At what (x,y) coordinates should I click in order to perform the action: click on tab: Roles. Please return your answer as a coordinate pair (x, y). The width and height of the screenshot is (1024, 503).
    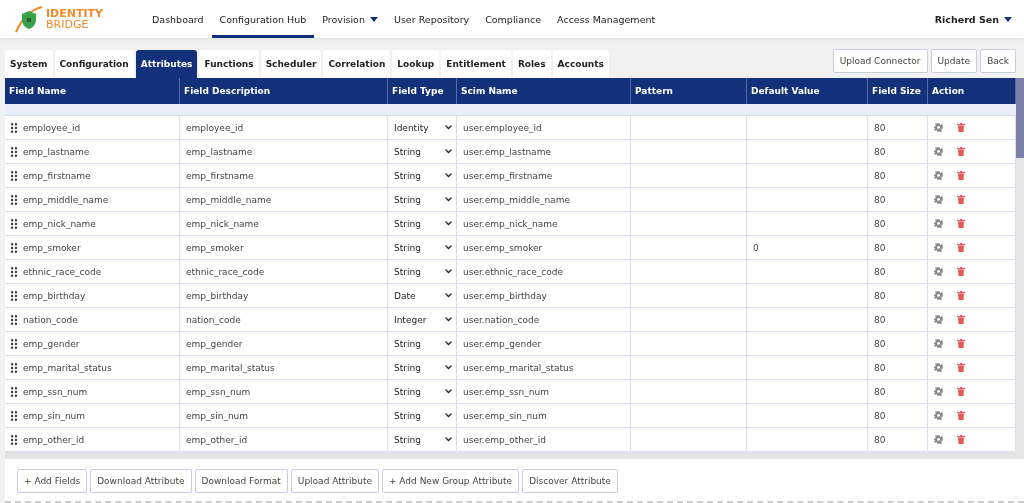
    Looking at the image, I should click on (531, 64).